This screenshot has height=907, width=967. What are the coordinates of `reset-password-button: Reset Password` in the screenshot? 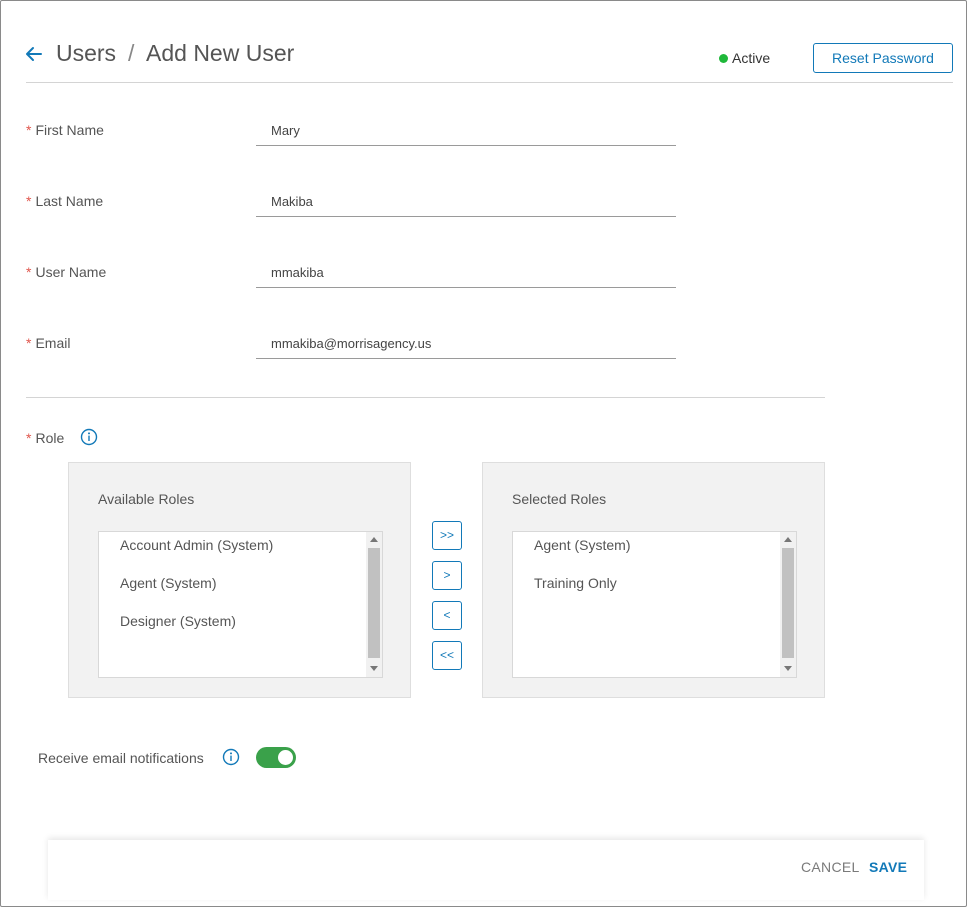 It's located at (883, 58).